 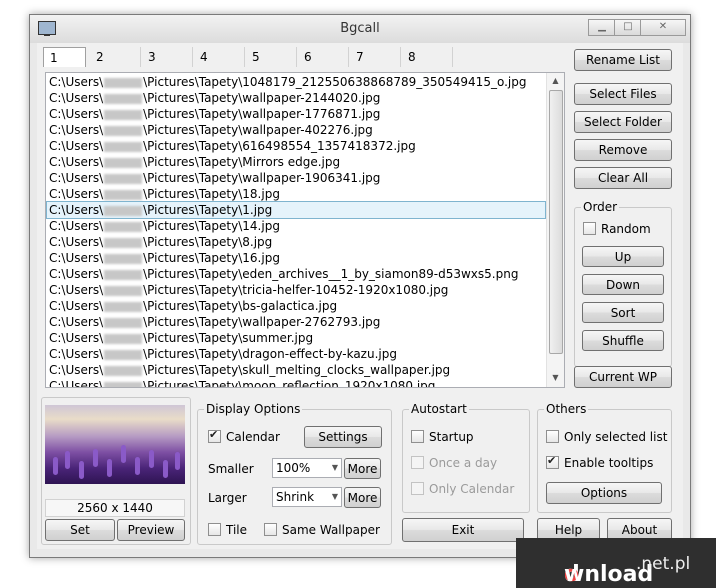 I want to click on options-button: Options, so click(x=604, y=493).